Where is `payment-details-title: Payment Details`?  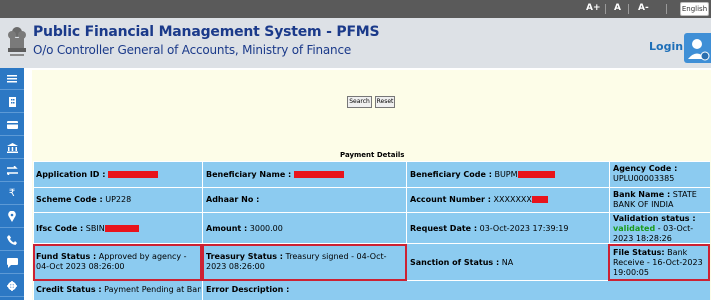 payment-details-title: Payment Details is located at coordinates (372, 155).